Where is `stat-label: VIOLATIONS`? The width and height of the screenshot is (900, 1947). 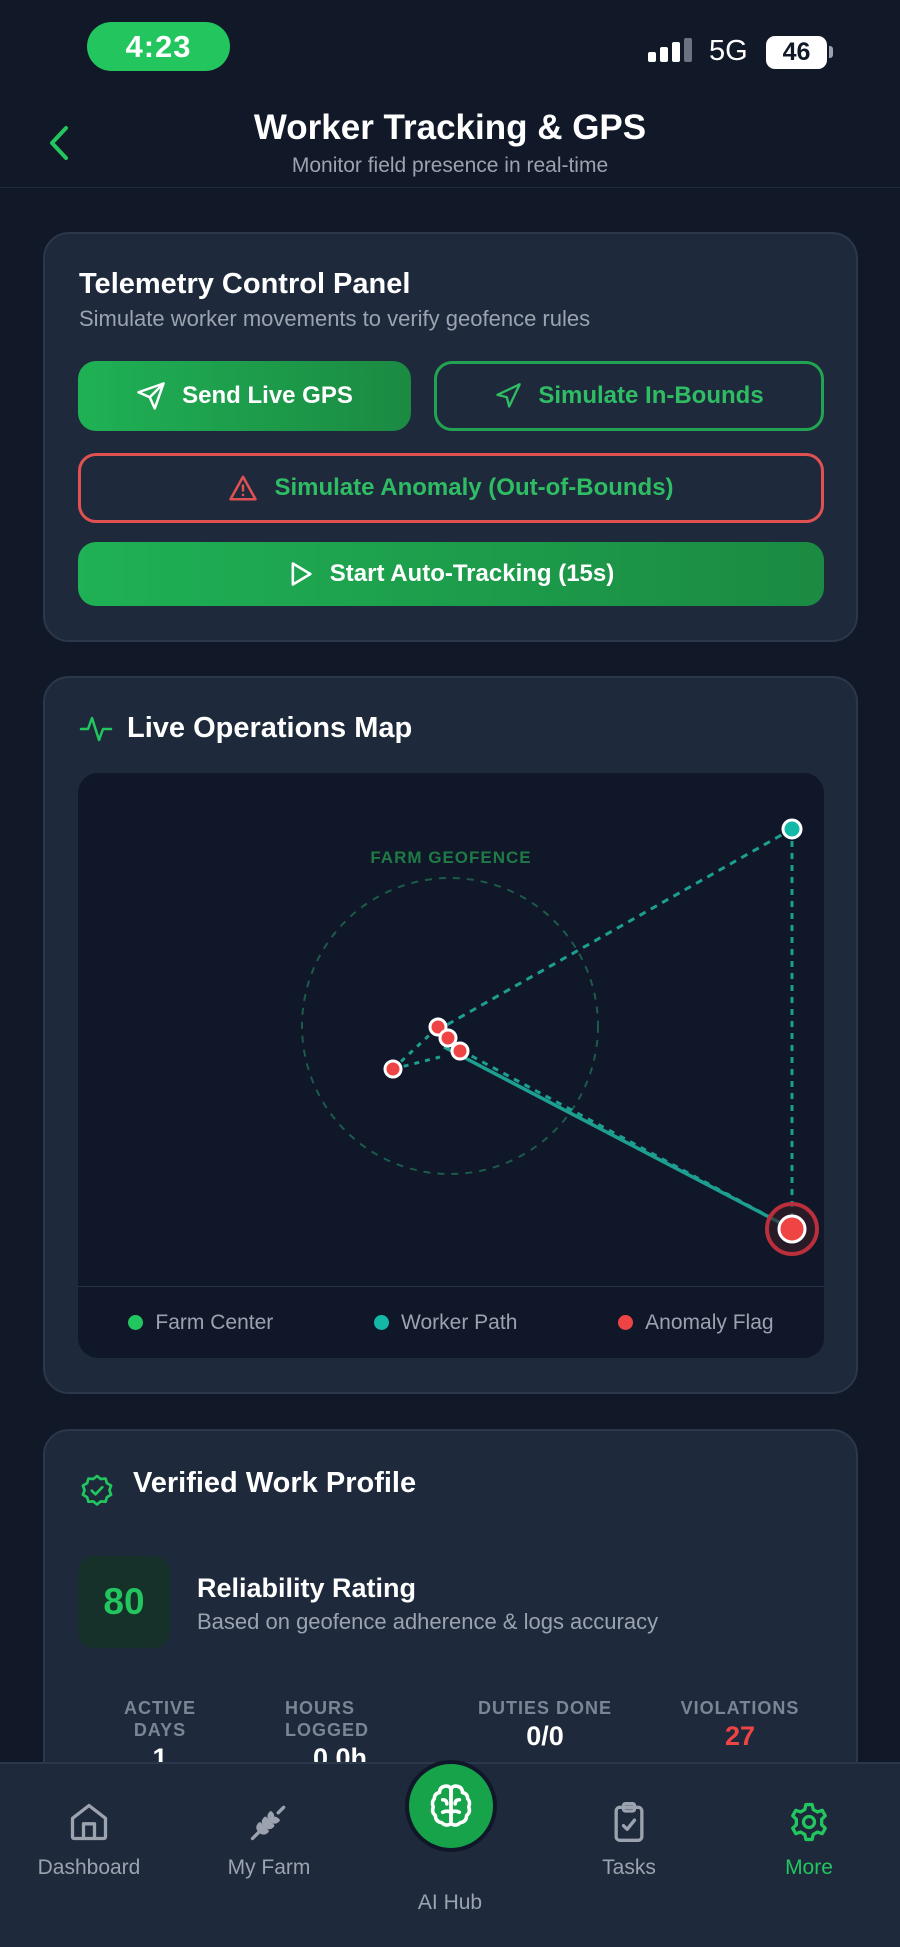 stat-label: VIOLATIONS is located at coordinates (740, 1708).